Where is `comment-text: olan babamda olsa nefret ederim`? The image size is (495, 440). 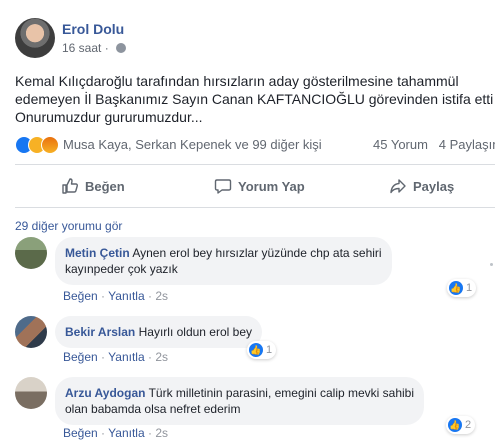 comment-text: olan babamda olsa nefret ederim is located at coordinates (153, 409).